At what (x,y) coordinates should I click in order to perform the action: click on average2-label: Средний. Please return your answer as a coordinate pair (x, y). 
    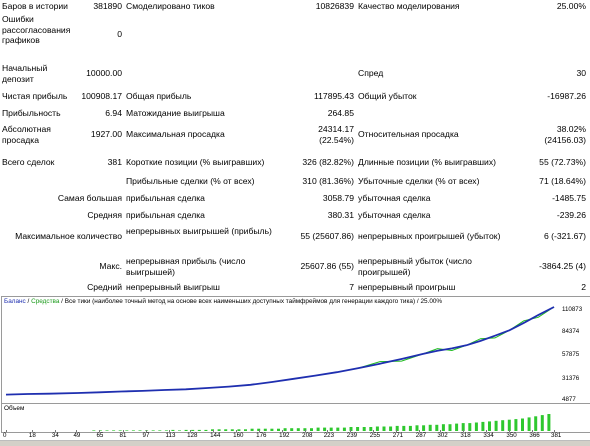
    Looking at the image, I should click on (104, 287).